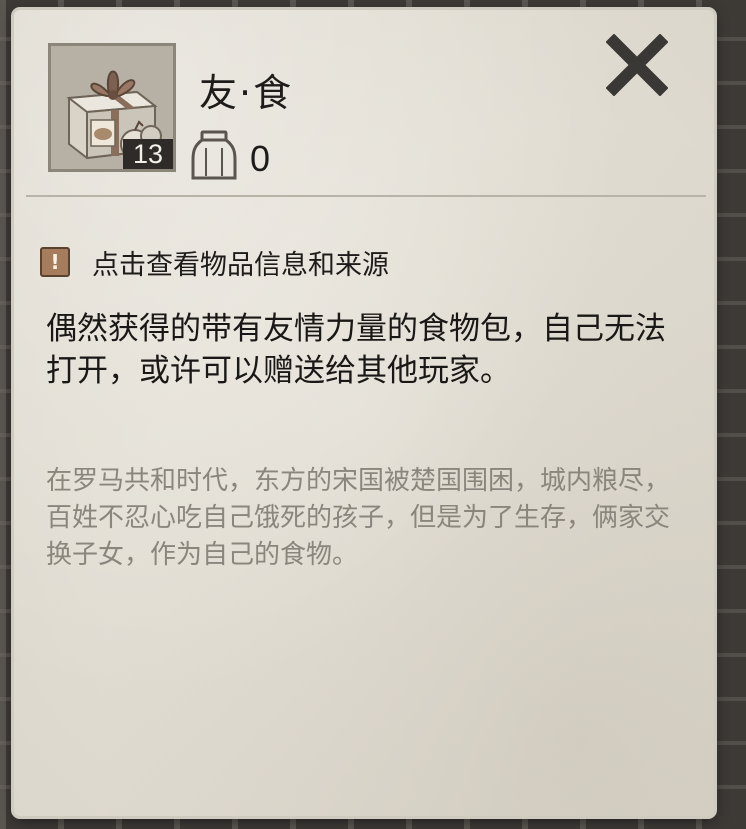 The width and height of the screenshot is (746, 829). Describe the element at coordinates (366, 196) in the screenshot. I see `header-divider` at that location.